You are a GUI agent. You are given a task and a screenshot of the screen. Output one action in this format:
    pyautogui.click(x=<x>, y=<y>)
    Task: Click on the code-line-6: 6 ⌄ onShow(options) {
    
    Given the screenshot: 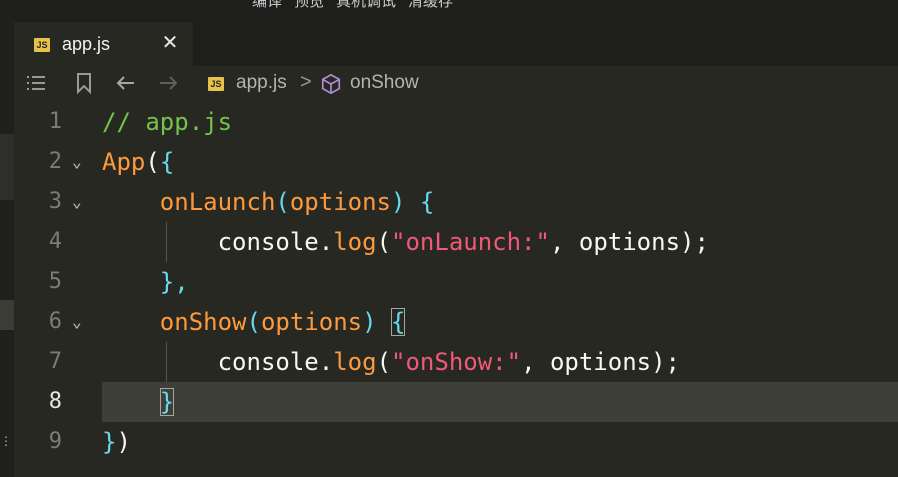 What is the action you would take?
    pyautogui.click(x=456, y=322)
    